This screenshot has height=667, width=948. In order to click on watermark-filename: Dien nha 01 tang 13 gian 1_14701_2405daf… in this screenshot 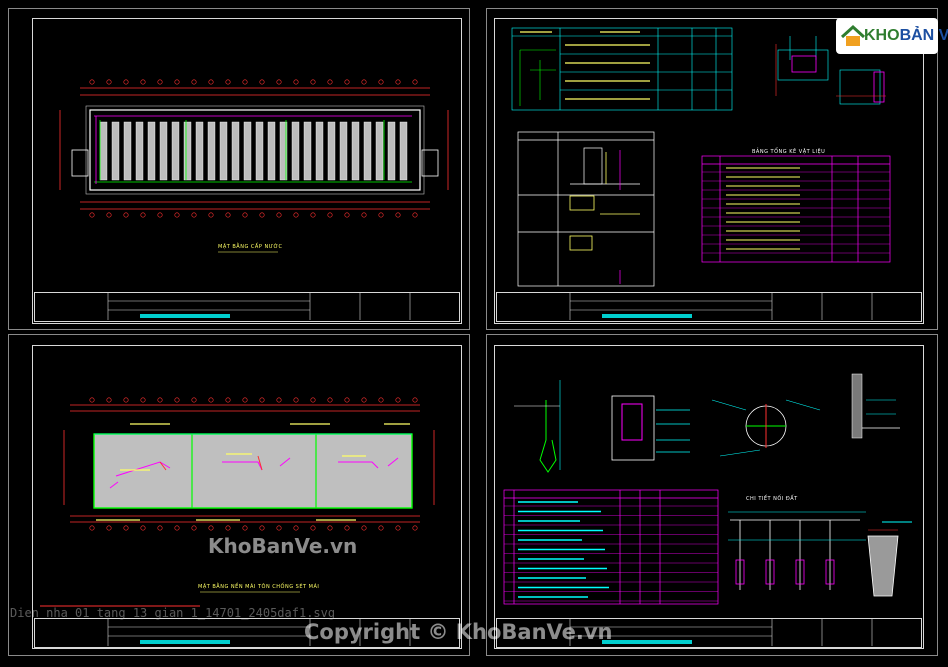, I will do `click(173, 613)`.